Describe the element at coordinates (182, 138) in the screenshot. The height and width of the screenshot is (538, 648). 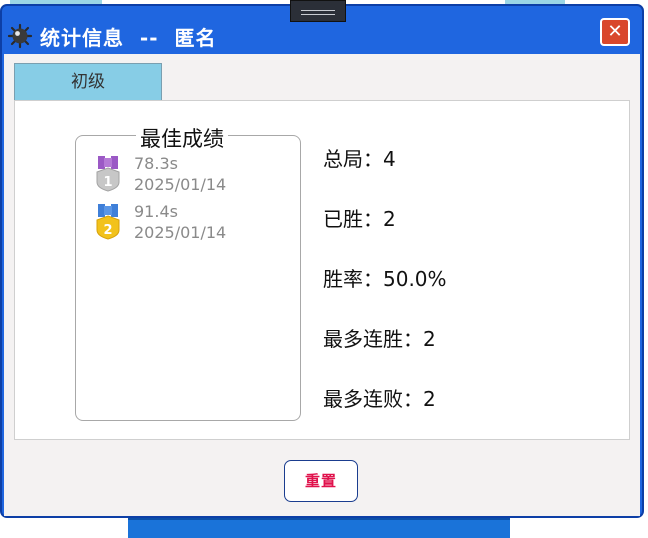
I see `best-scores-title: 最佳成绩` at that location.